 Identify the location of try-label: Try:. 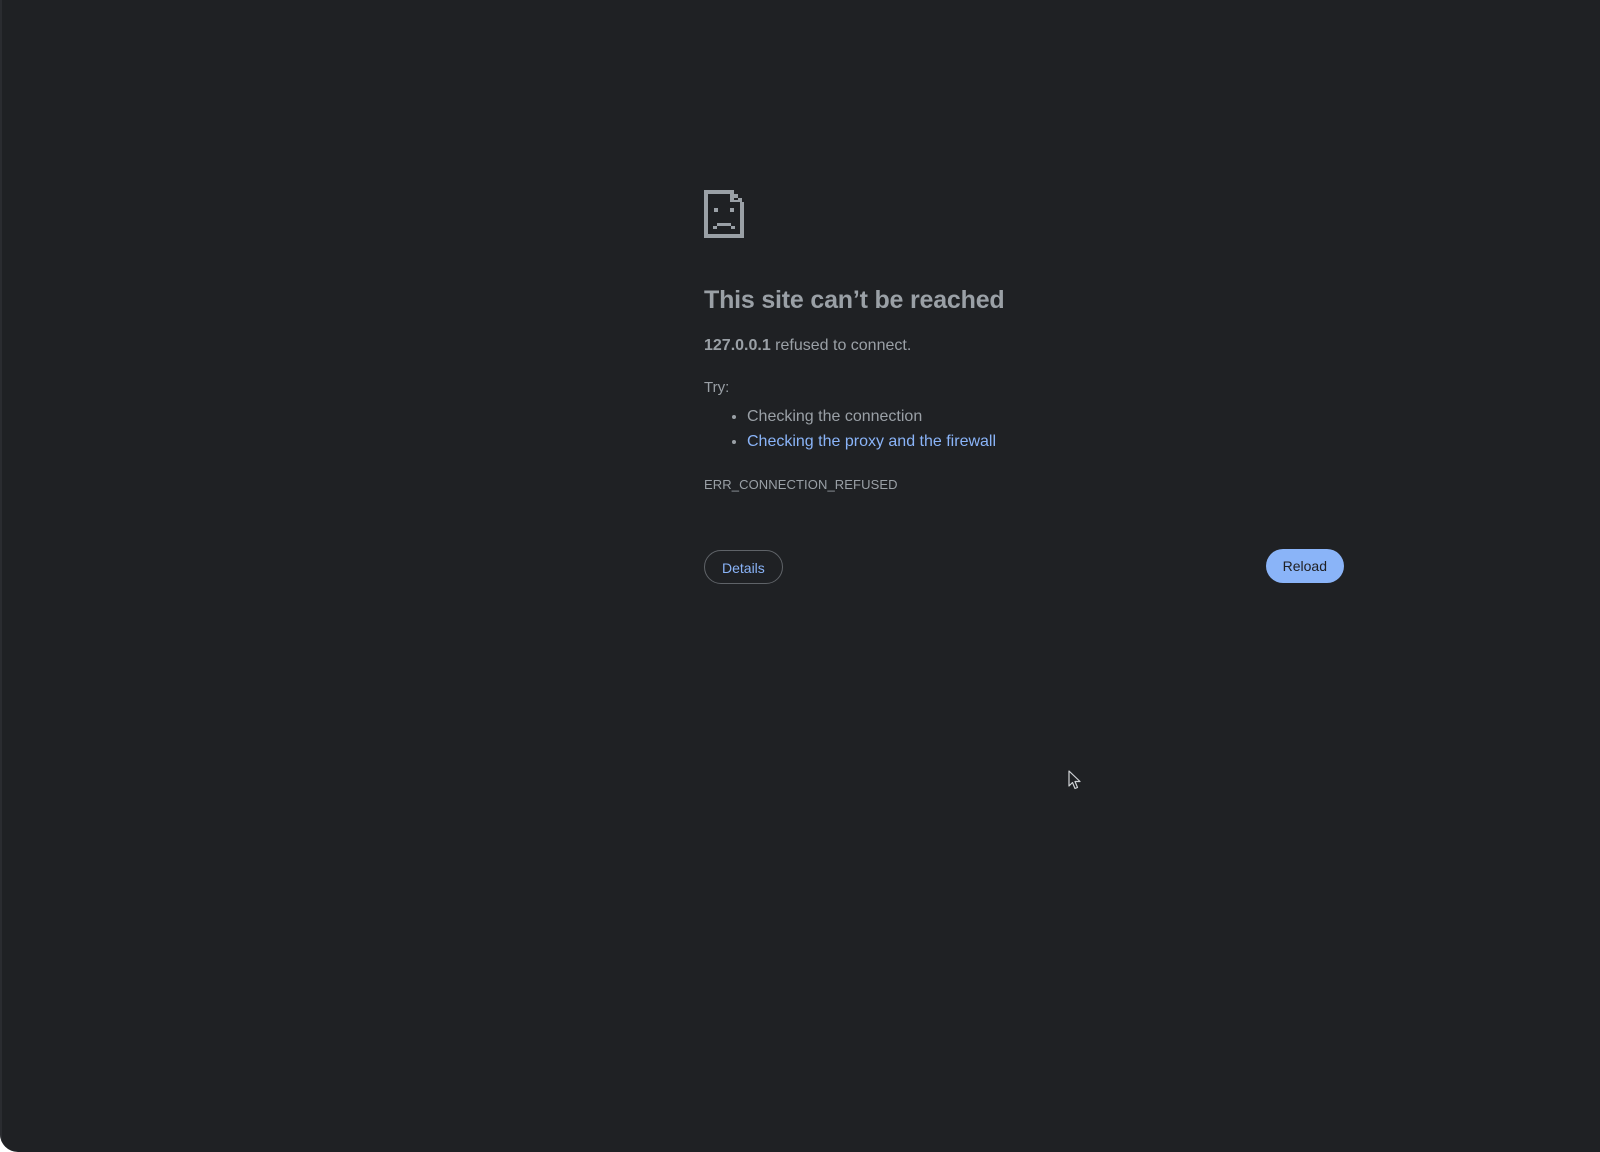
(717, 387).